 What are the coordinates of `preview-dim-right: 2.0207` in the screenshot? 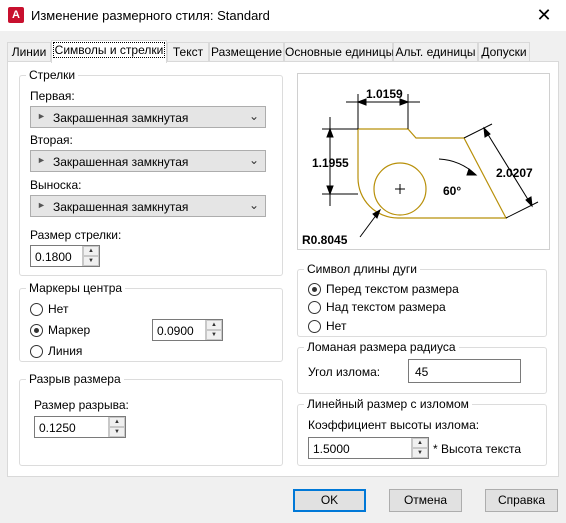 It's located at (514, 173).